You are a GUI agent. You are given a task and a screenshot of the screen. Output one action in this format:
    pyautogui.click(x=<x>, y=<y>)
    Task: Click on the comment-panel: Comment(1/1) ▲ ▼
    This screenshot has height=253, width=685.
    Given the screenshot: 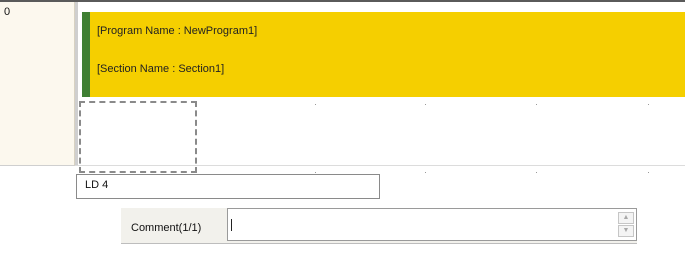 What is the action you would take?
    pyautogui.click(x=379, y=226)
    